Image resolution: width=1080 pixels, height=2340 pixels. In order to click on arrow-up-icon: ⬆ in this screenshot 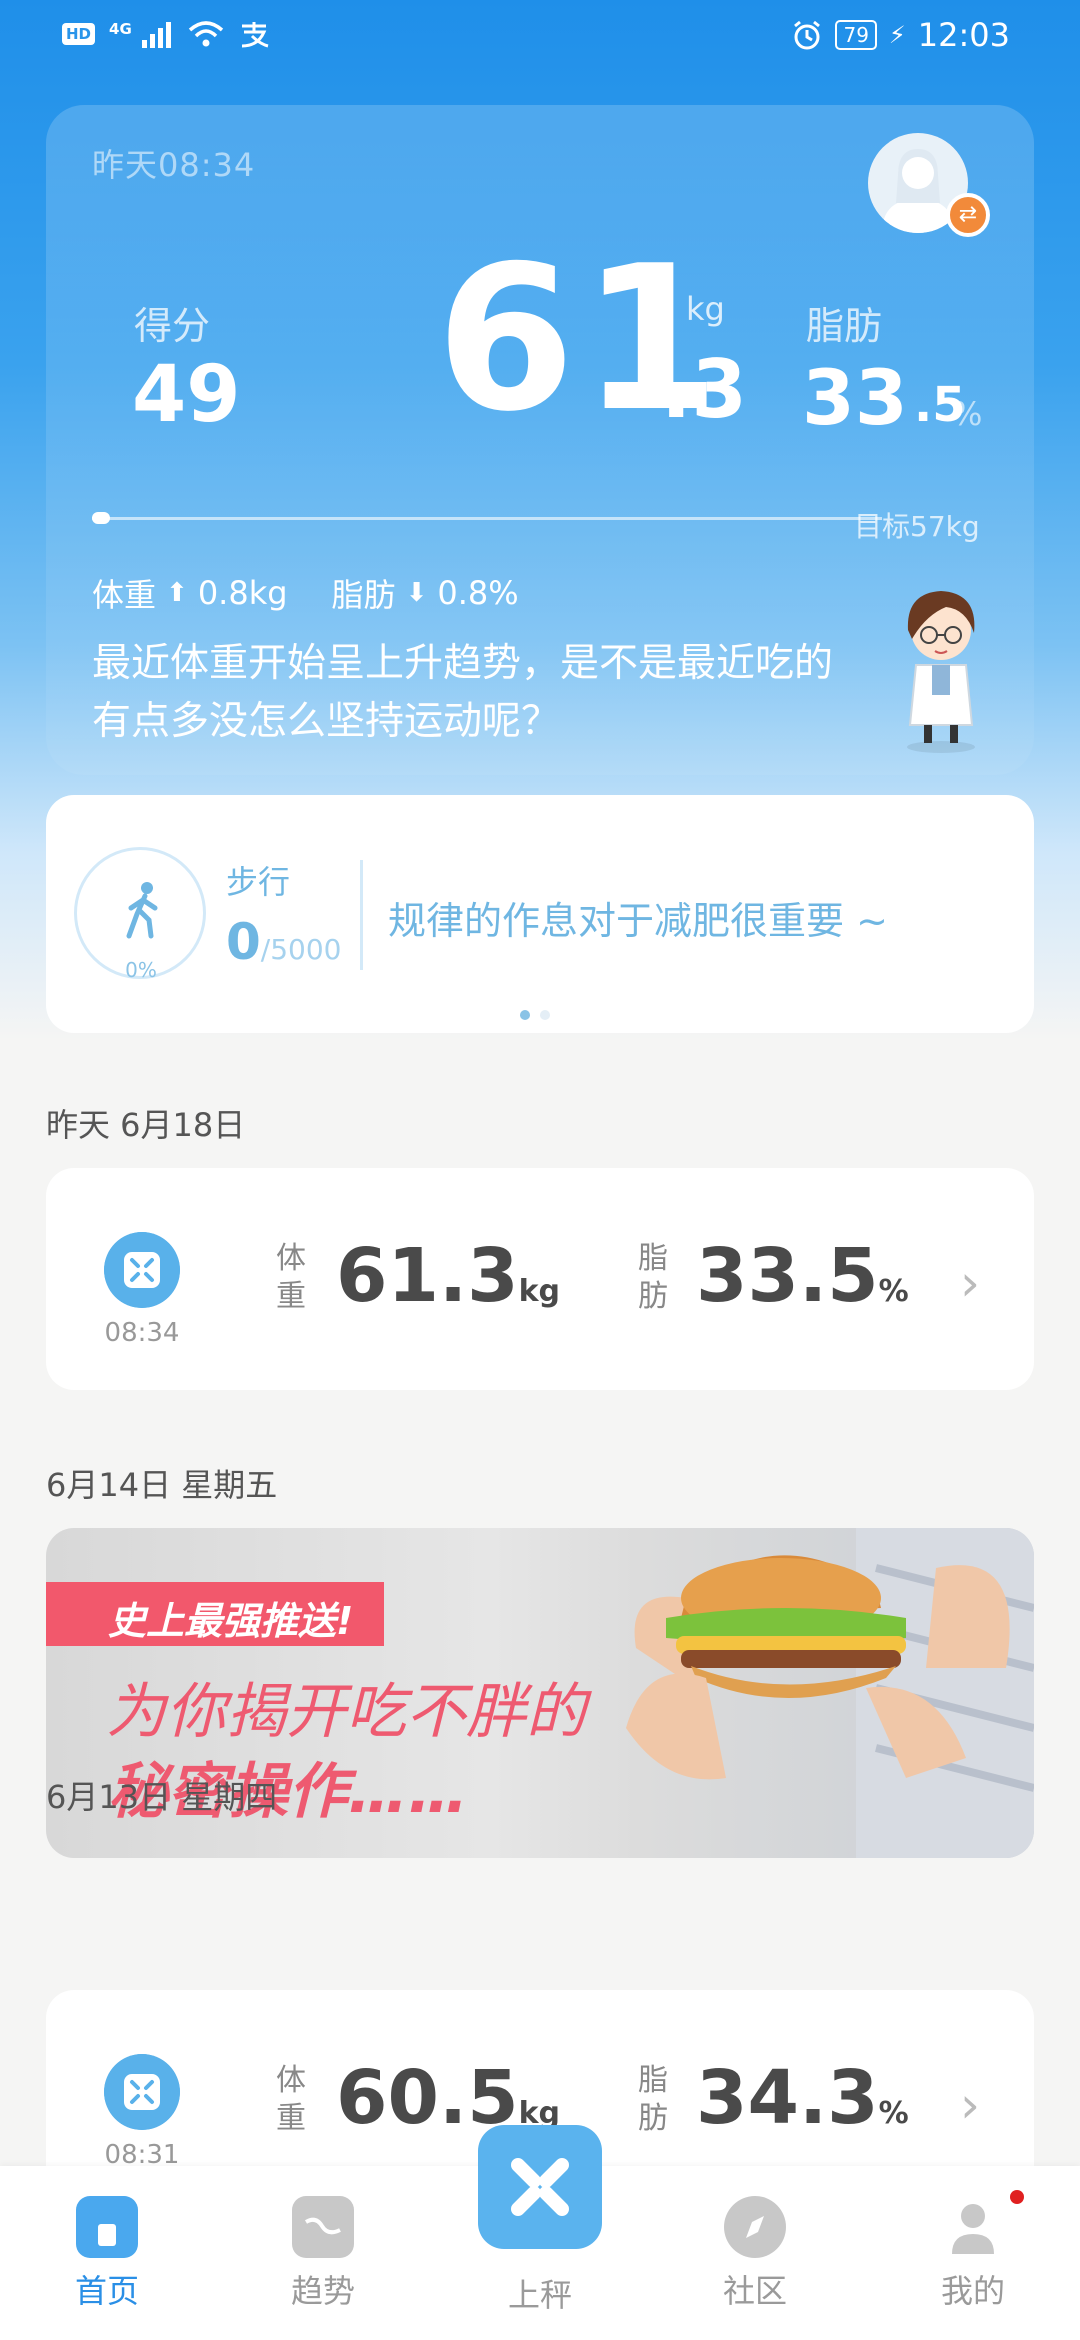, I will do `click(177, 593)`.